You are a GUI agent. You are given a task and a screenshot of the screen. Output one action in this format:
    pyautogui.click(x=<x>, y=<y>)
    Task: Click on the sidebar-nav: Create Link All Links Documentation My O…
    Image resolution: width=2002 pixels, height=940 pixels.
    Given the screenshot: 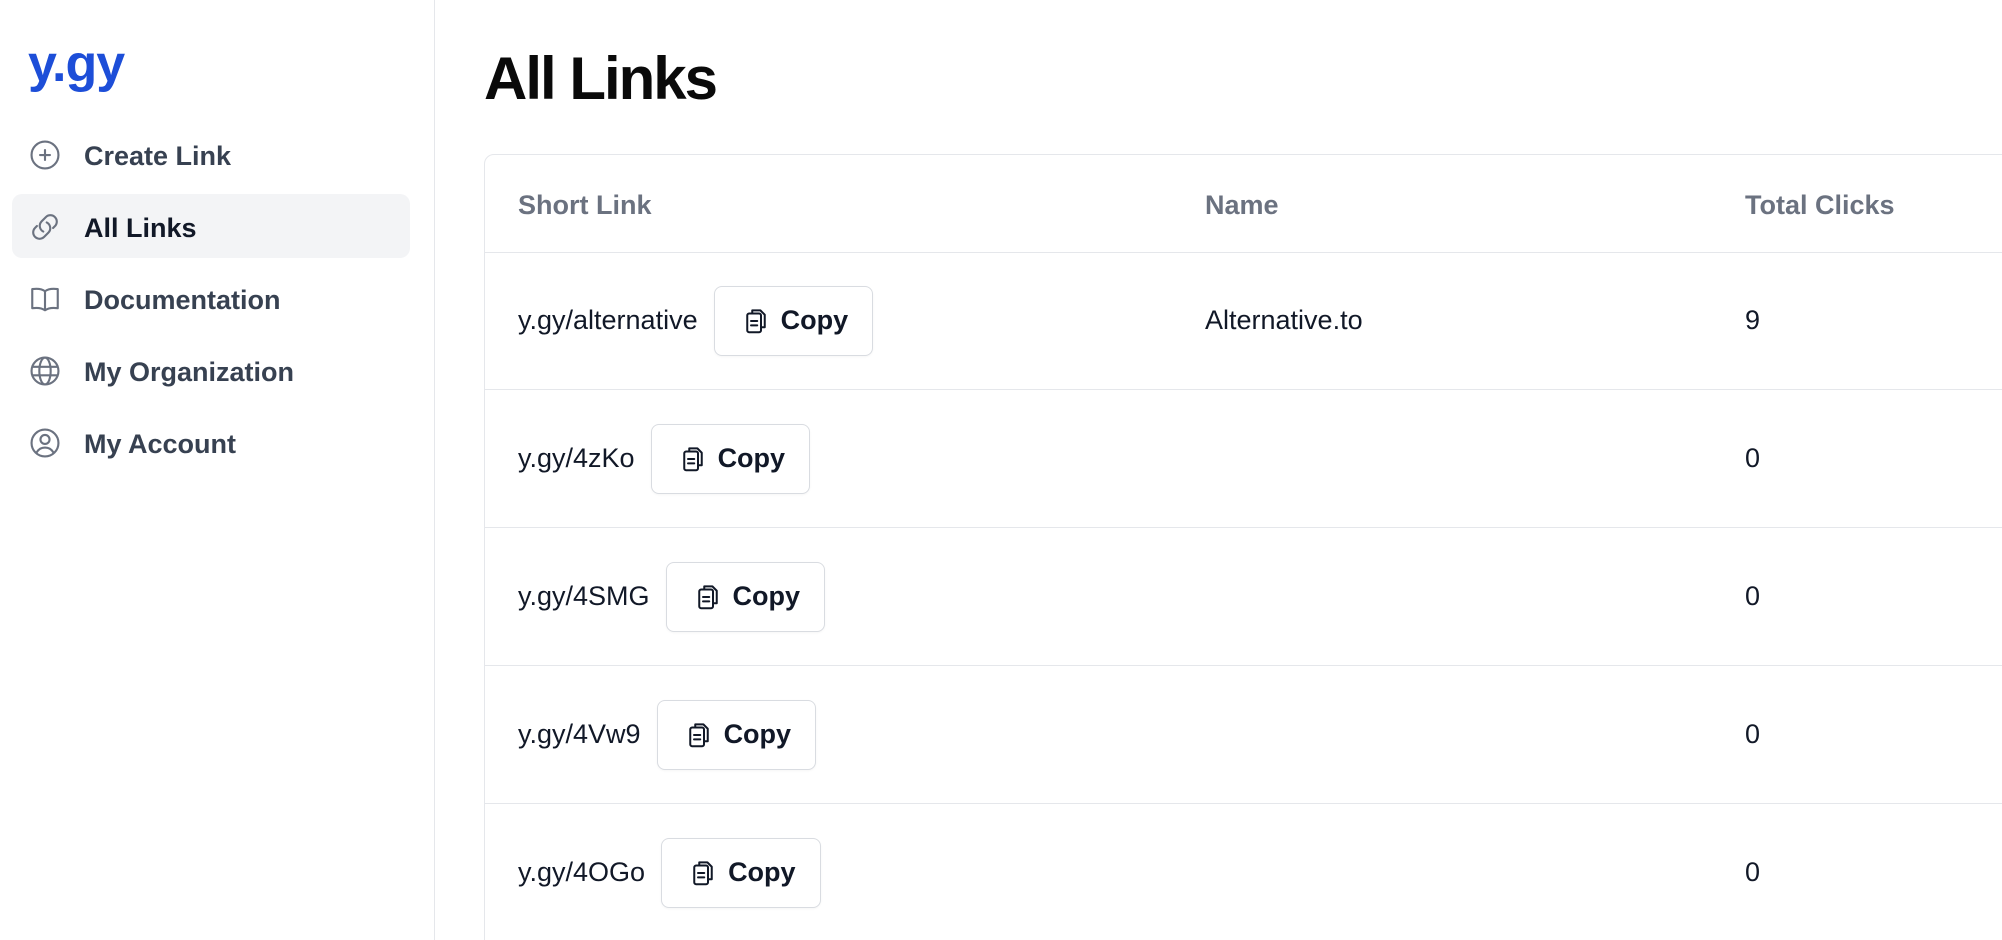 What is the action you would take?
    pyautogui.click(x=211, y=302)
    